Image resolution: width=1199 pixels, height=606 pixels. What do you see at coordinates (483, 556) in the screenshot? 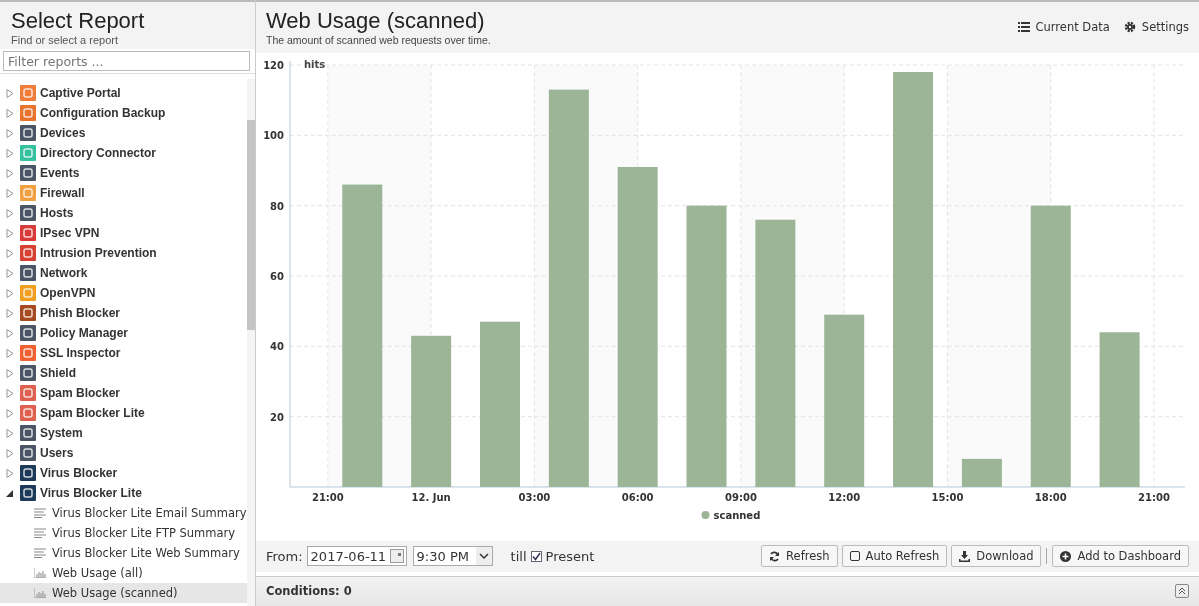
I see `caret-icon` at bounding box center [483, 556].